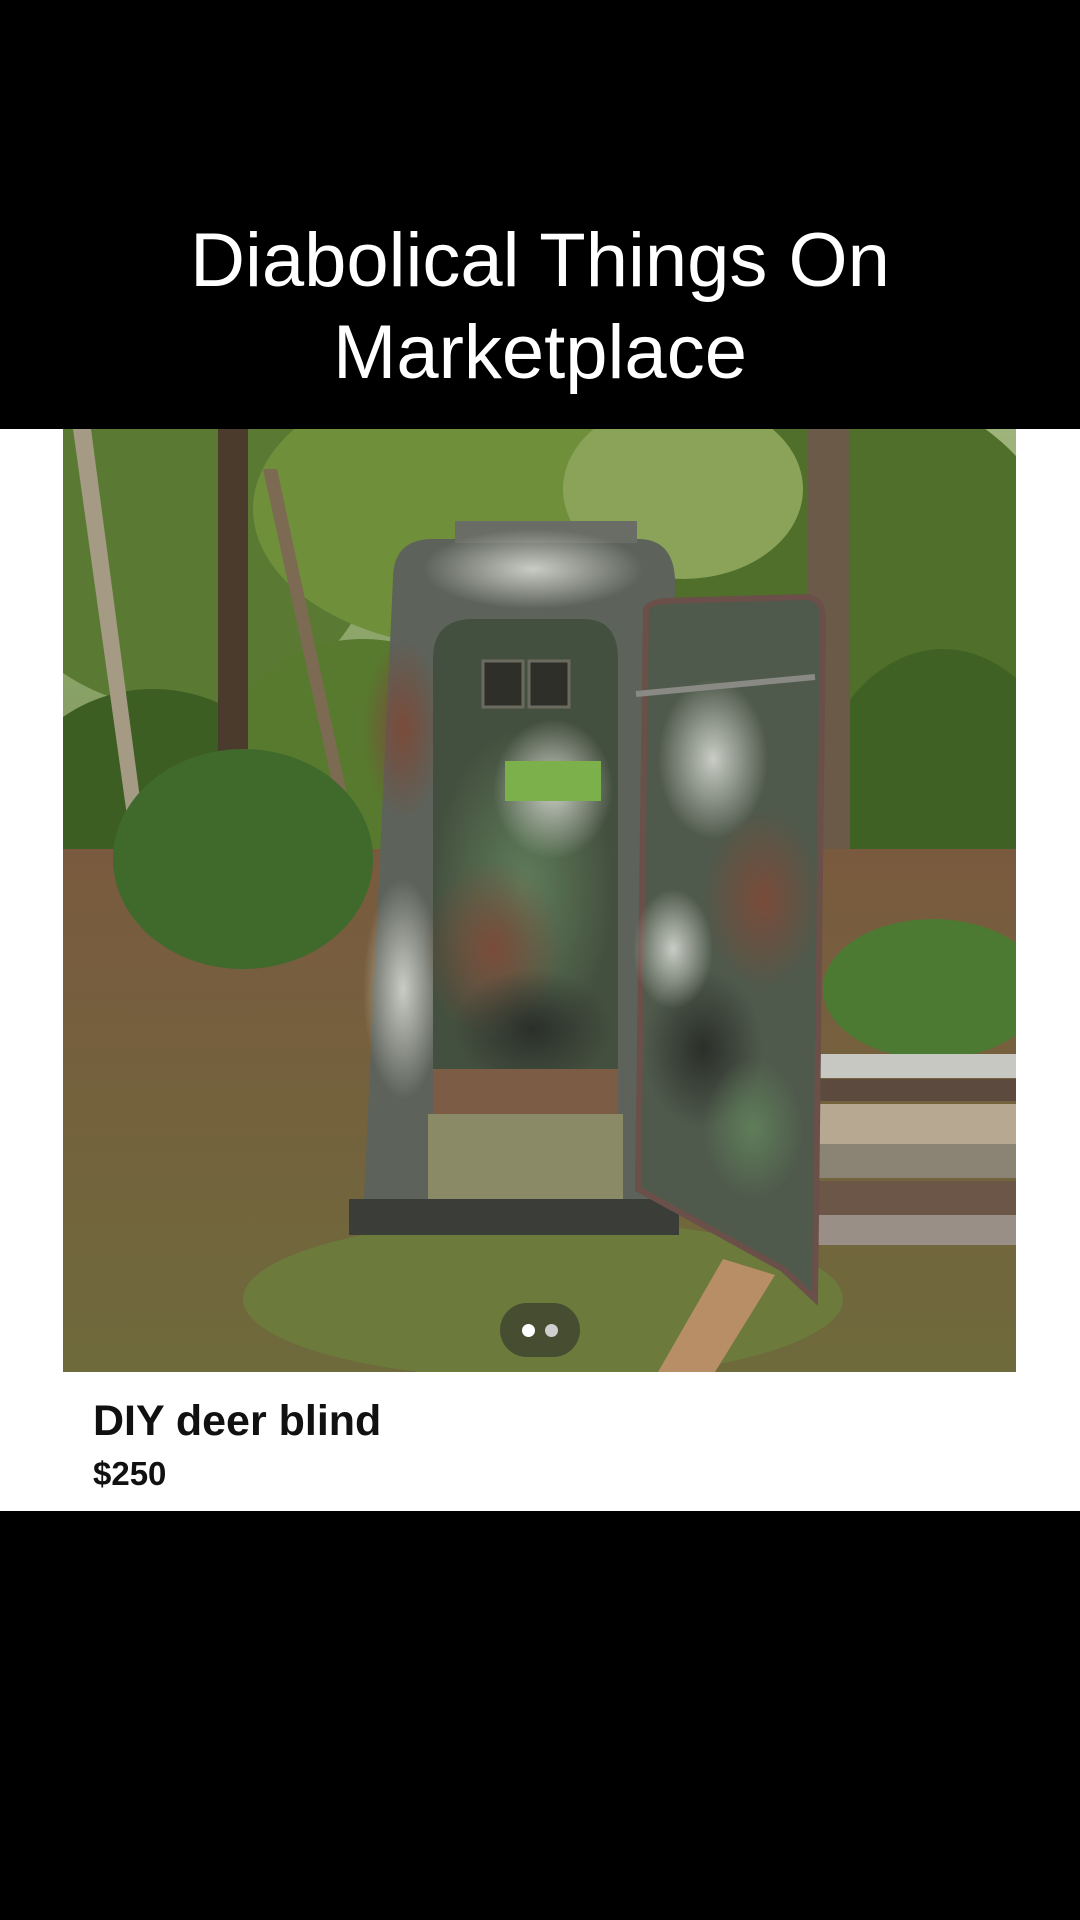 The height and width of the screenshot is (1920, 1080). What do you see at coordinates (130, 1473) in the screenshot?
I see `listing-price: $250` at bounding box center [130, 1473].